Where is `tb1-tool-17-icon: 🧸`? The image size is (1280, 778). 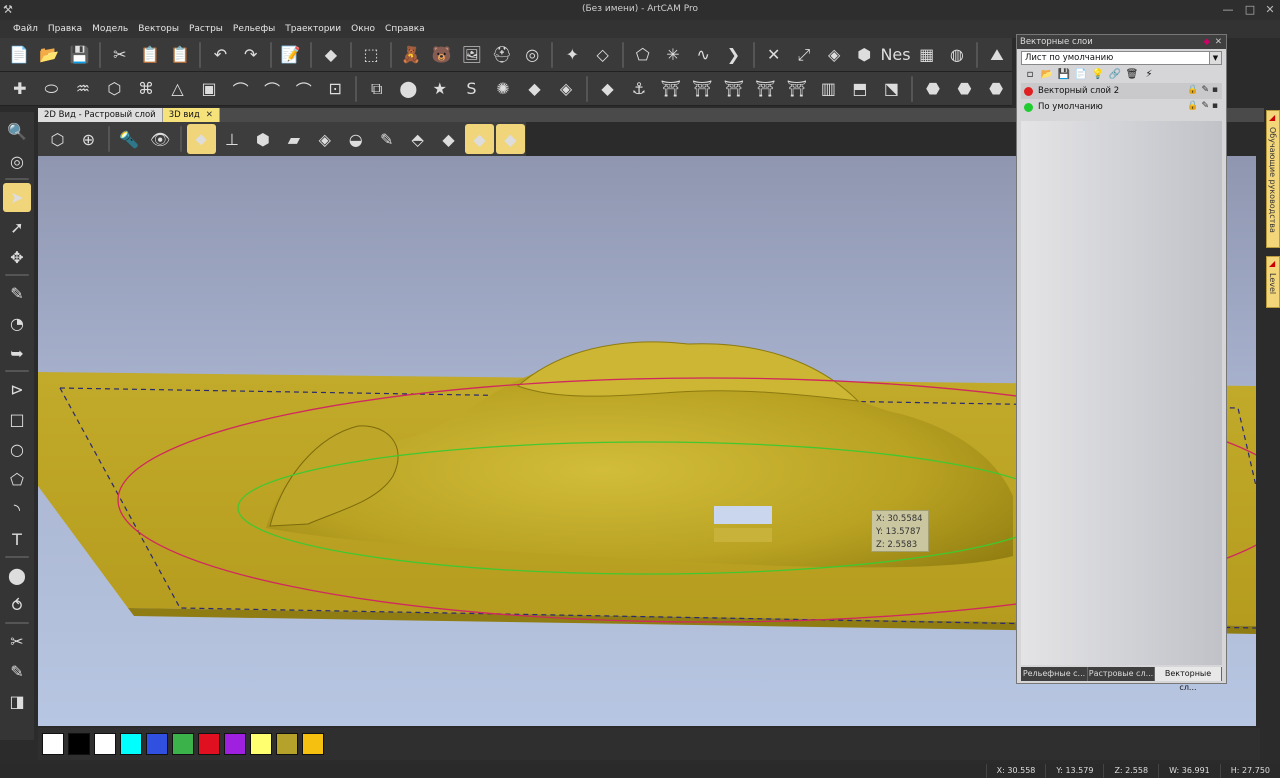
tb1-tool-17-icon: 🧸 is located at coordinates (411, 55).